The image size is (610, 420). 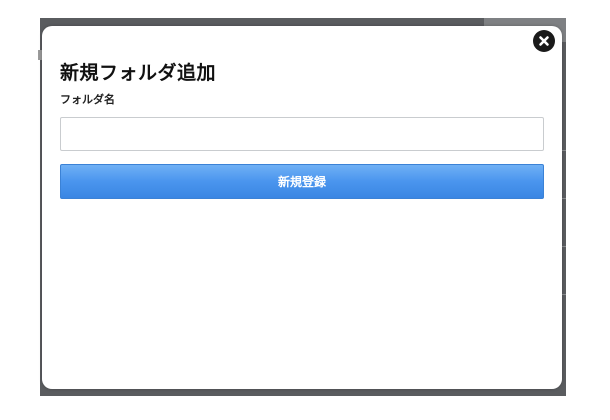 What do you see at coordinates (302, 181) in the screenshot?
I see `register-button: 新規登録` at bounding box center [302, 181].